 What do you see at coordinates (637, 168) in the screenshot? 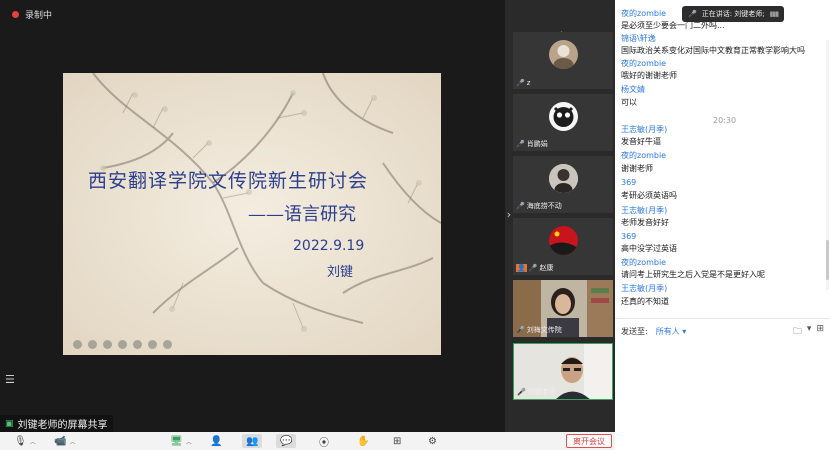
I see `chat-message-text: 谢谢老师` at bounding box center [637, 168].